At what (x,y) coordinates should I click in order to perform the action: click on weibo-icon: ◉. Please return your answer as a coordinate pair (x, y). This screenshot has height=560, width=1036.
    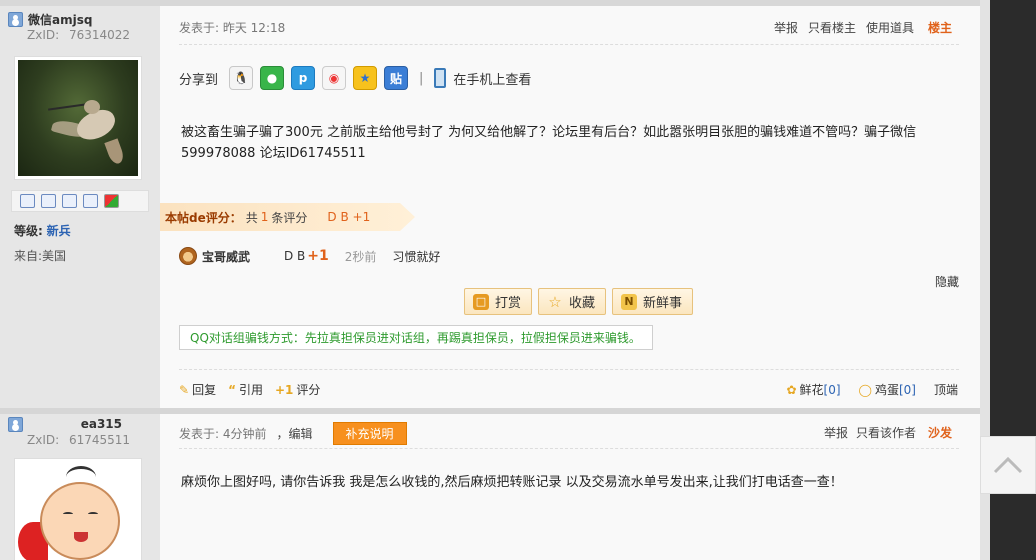
    Looking at the image, I should click on (334, 78).